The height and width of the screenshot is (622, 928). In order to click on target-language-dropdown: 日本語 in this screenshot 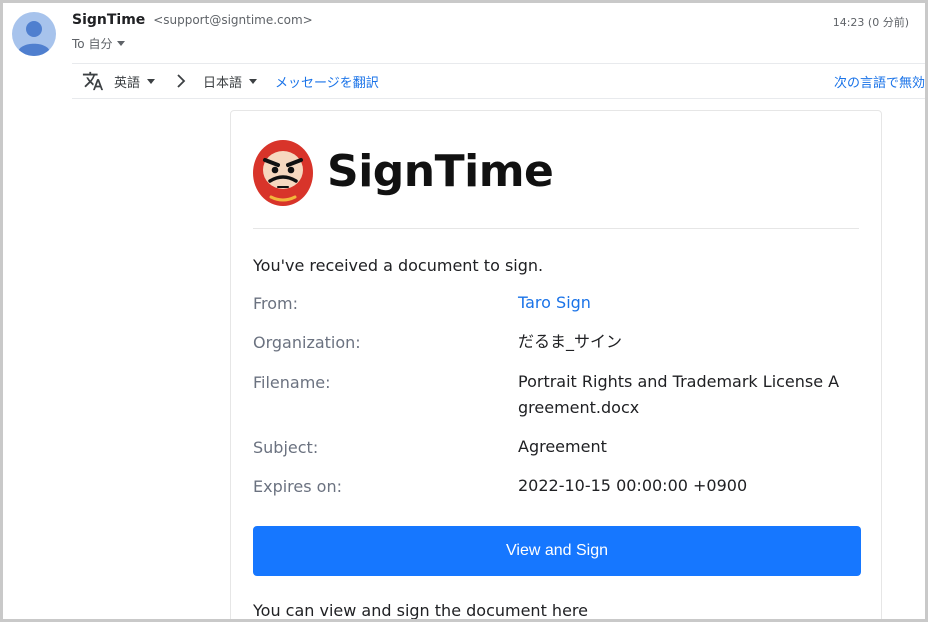, I will do `click(230, 81)`.